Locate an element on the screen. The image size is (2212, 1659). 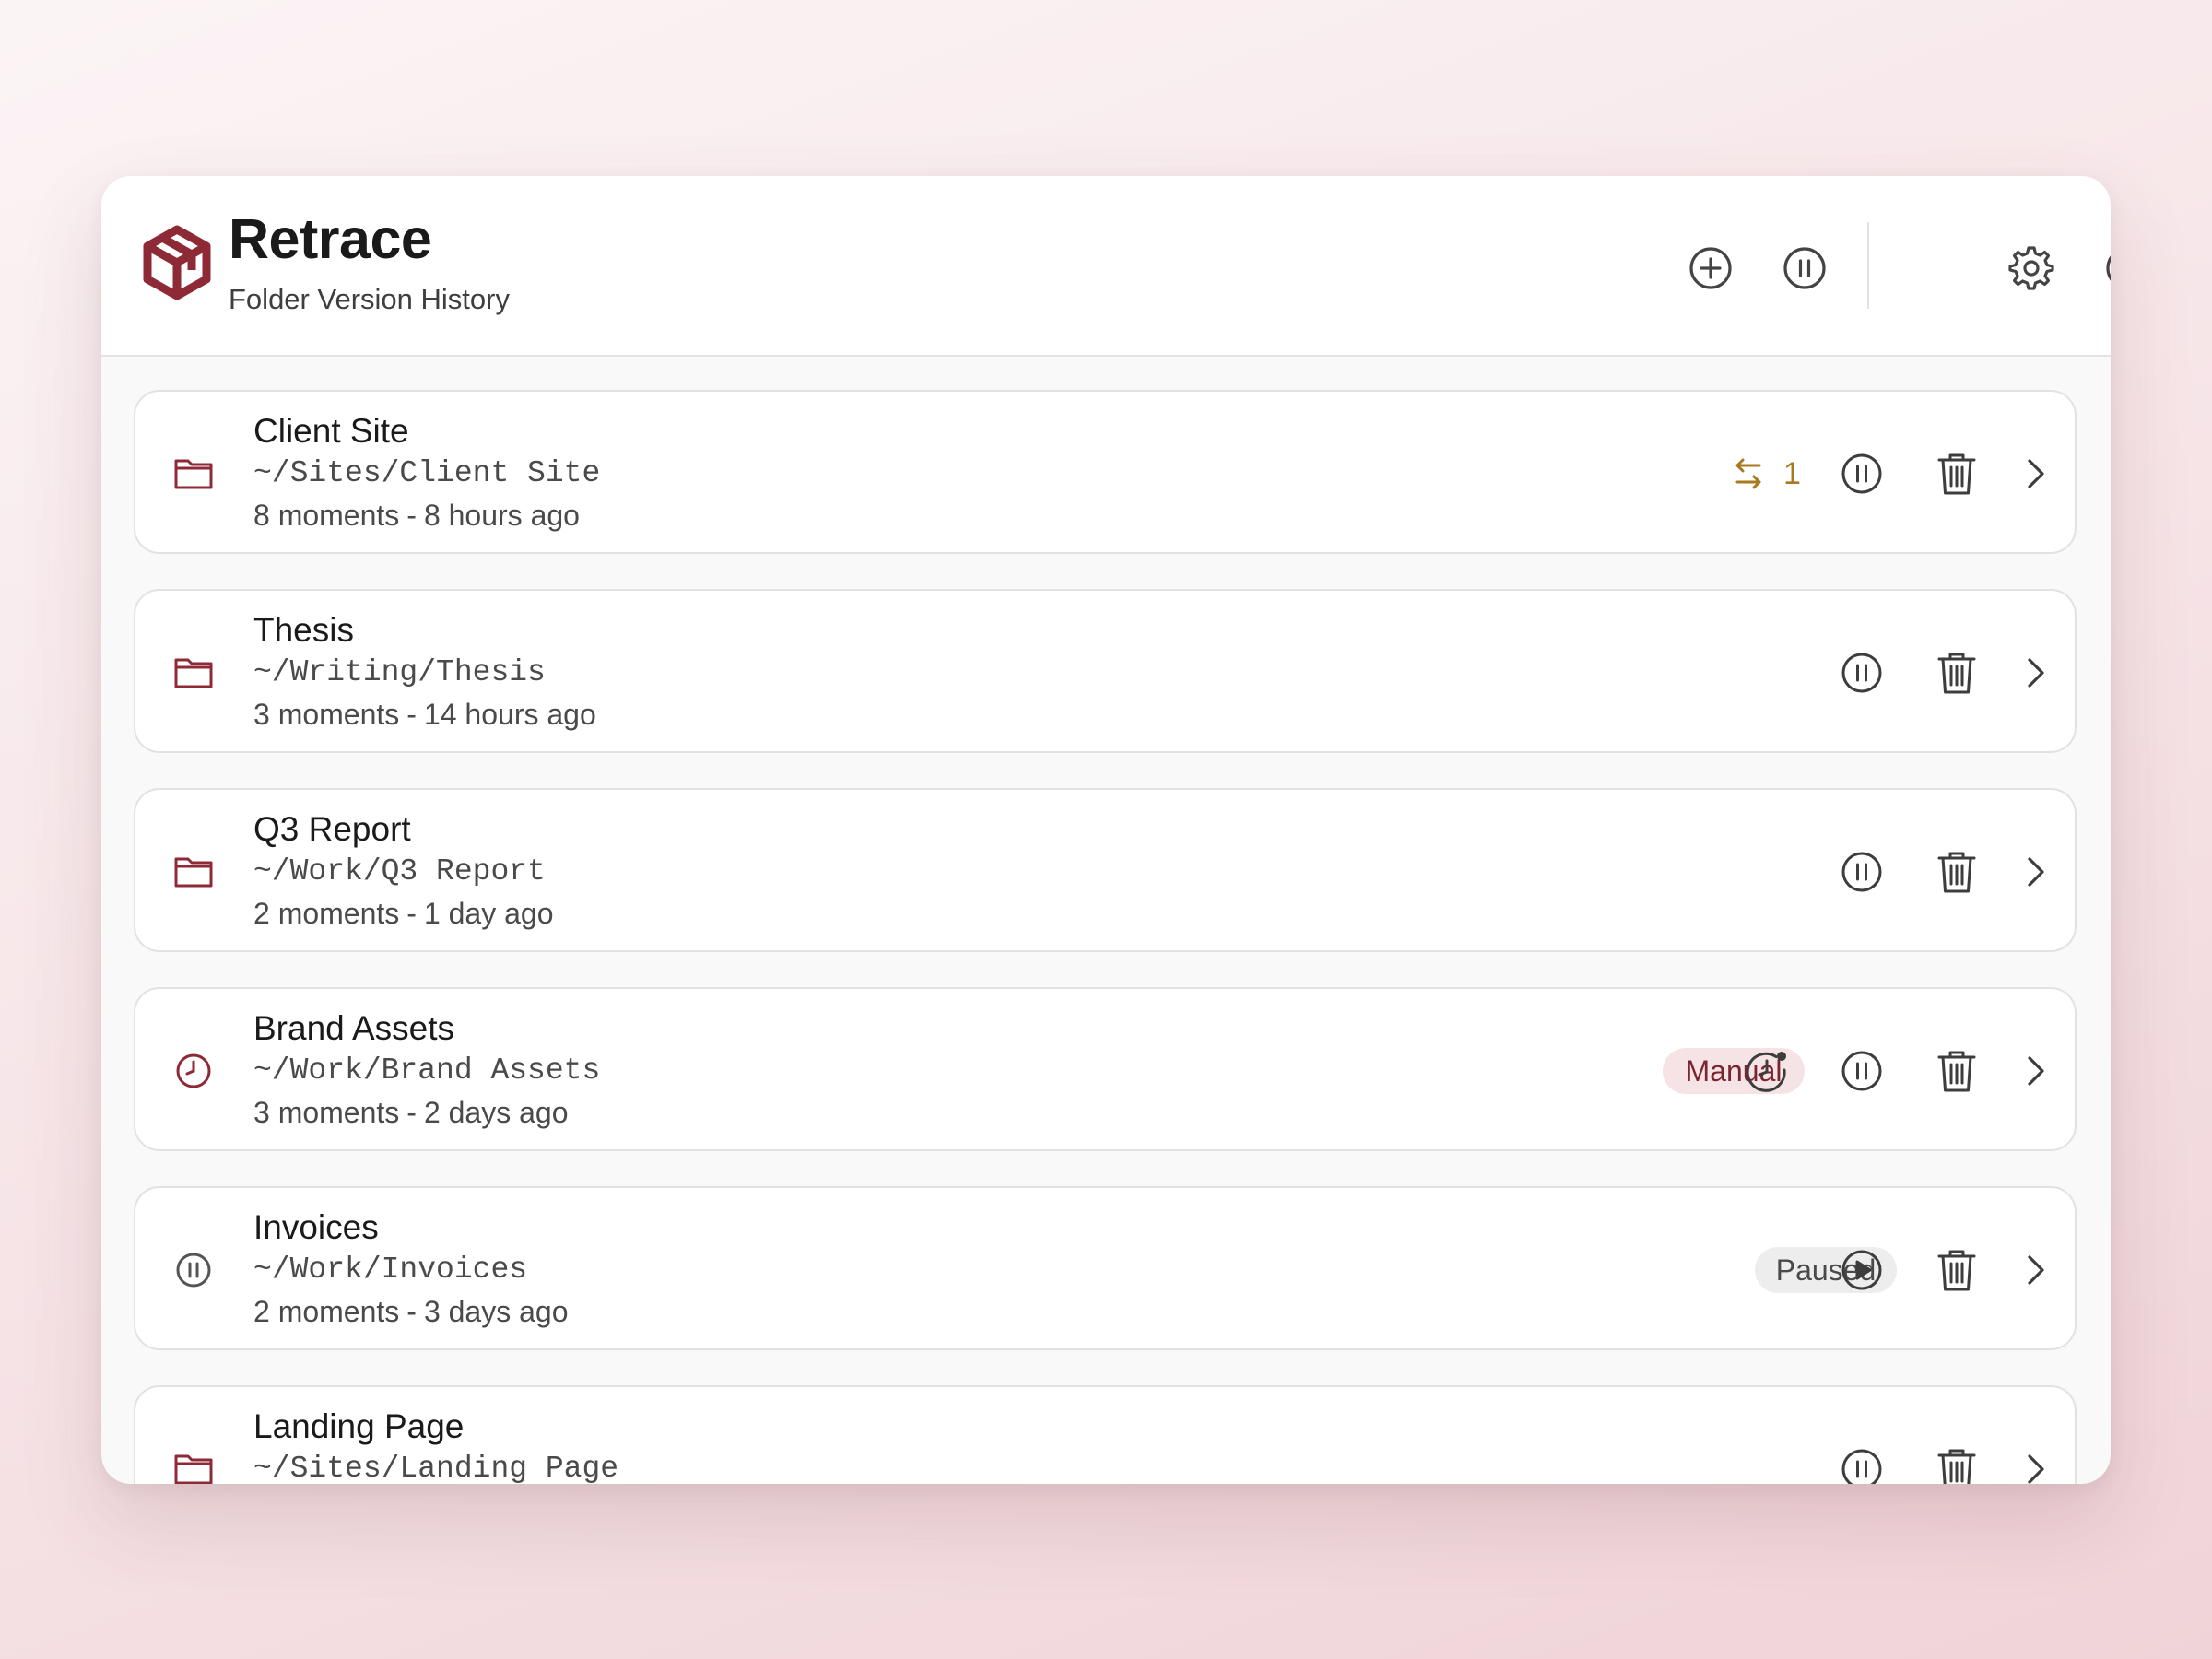
pause-all-button is located at coordinates (1805, 268).